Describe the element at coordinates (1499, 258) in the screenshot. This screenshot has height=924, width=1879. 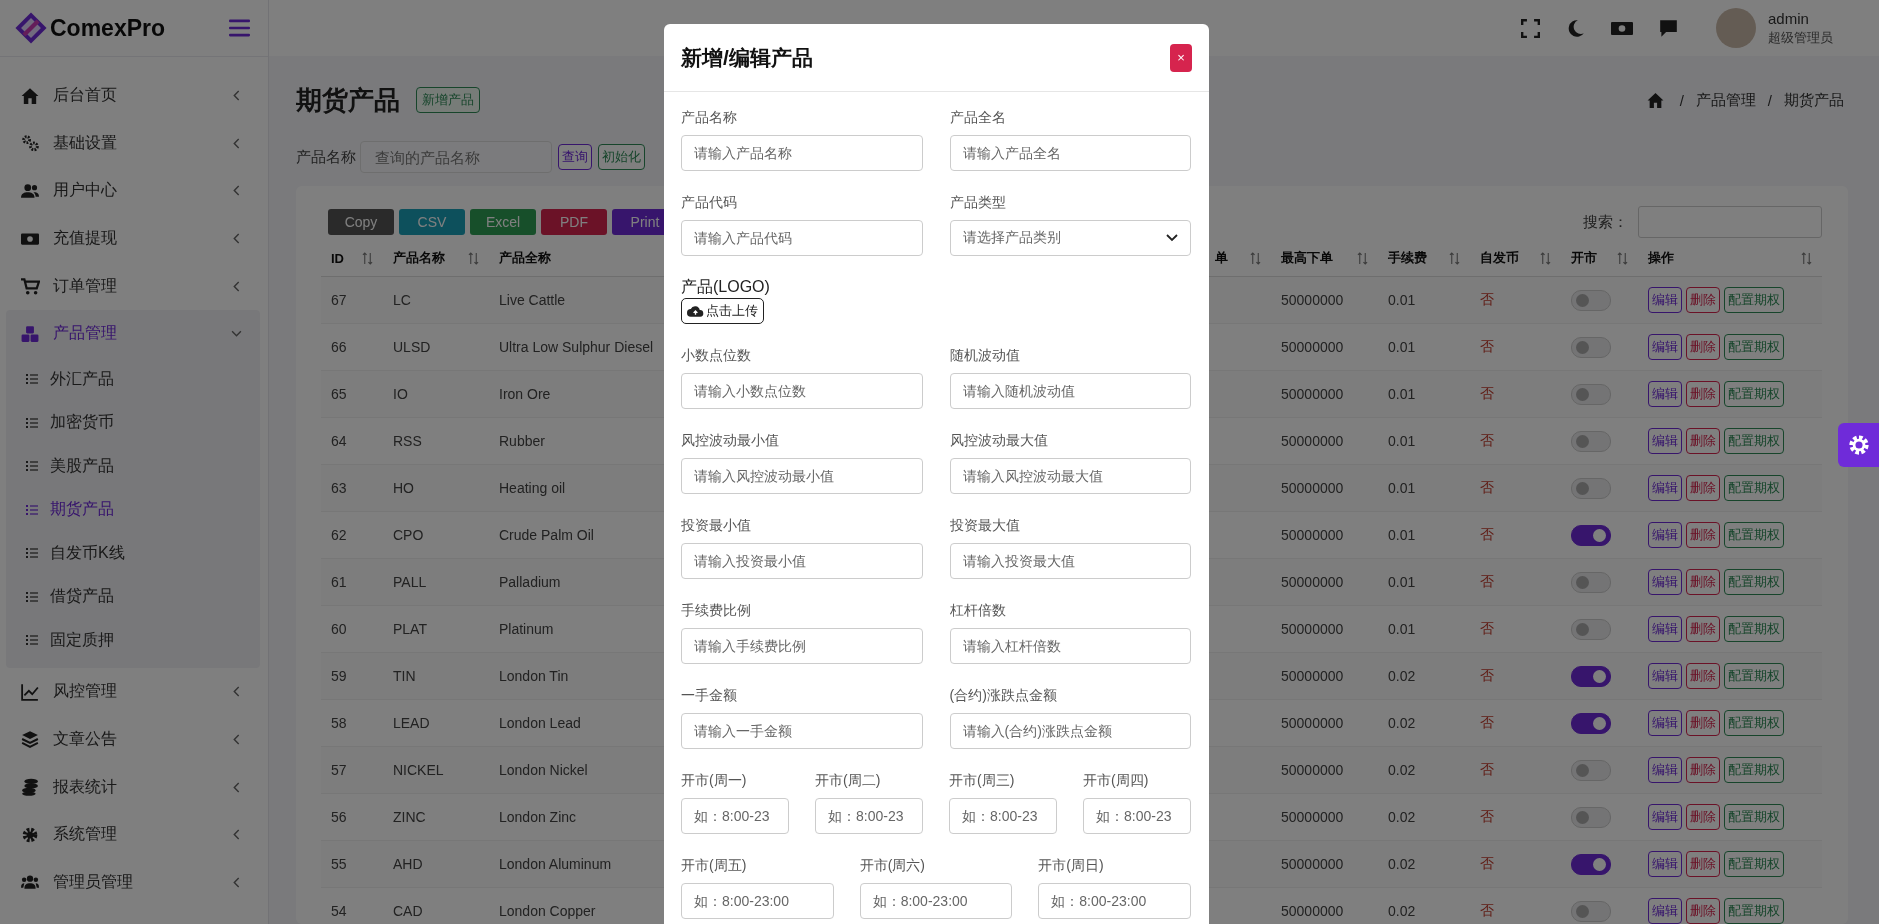
I see `column-header: 自发币` at that location.